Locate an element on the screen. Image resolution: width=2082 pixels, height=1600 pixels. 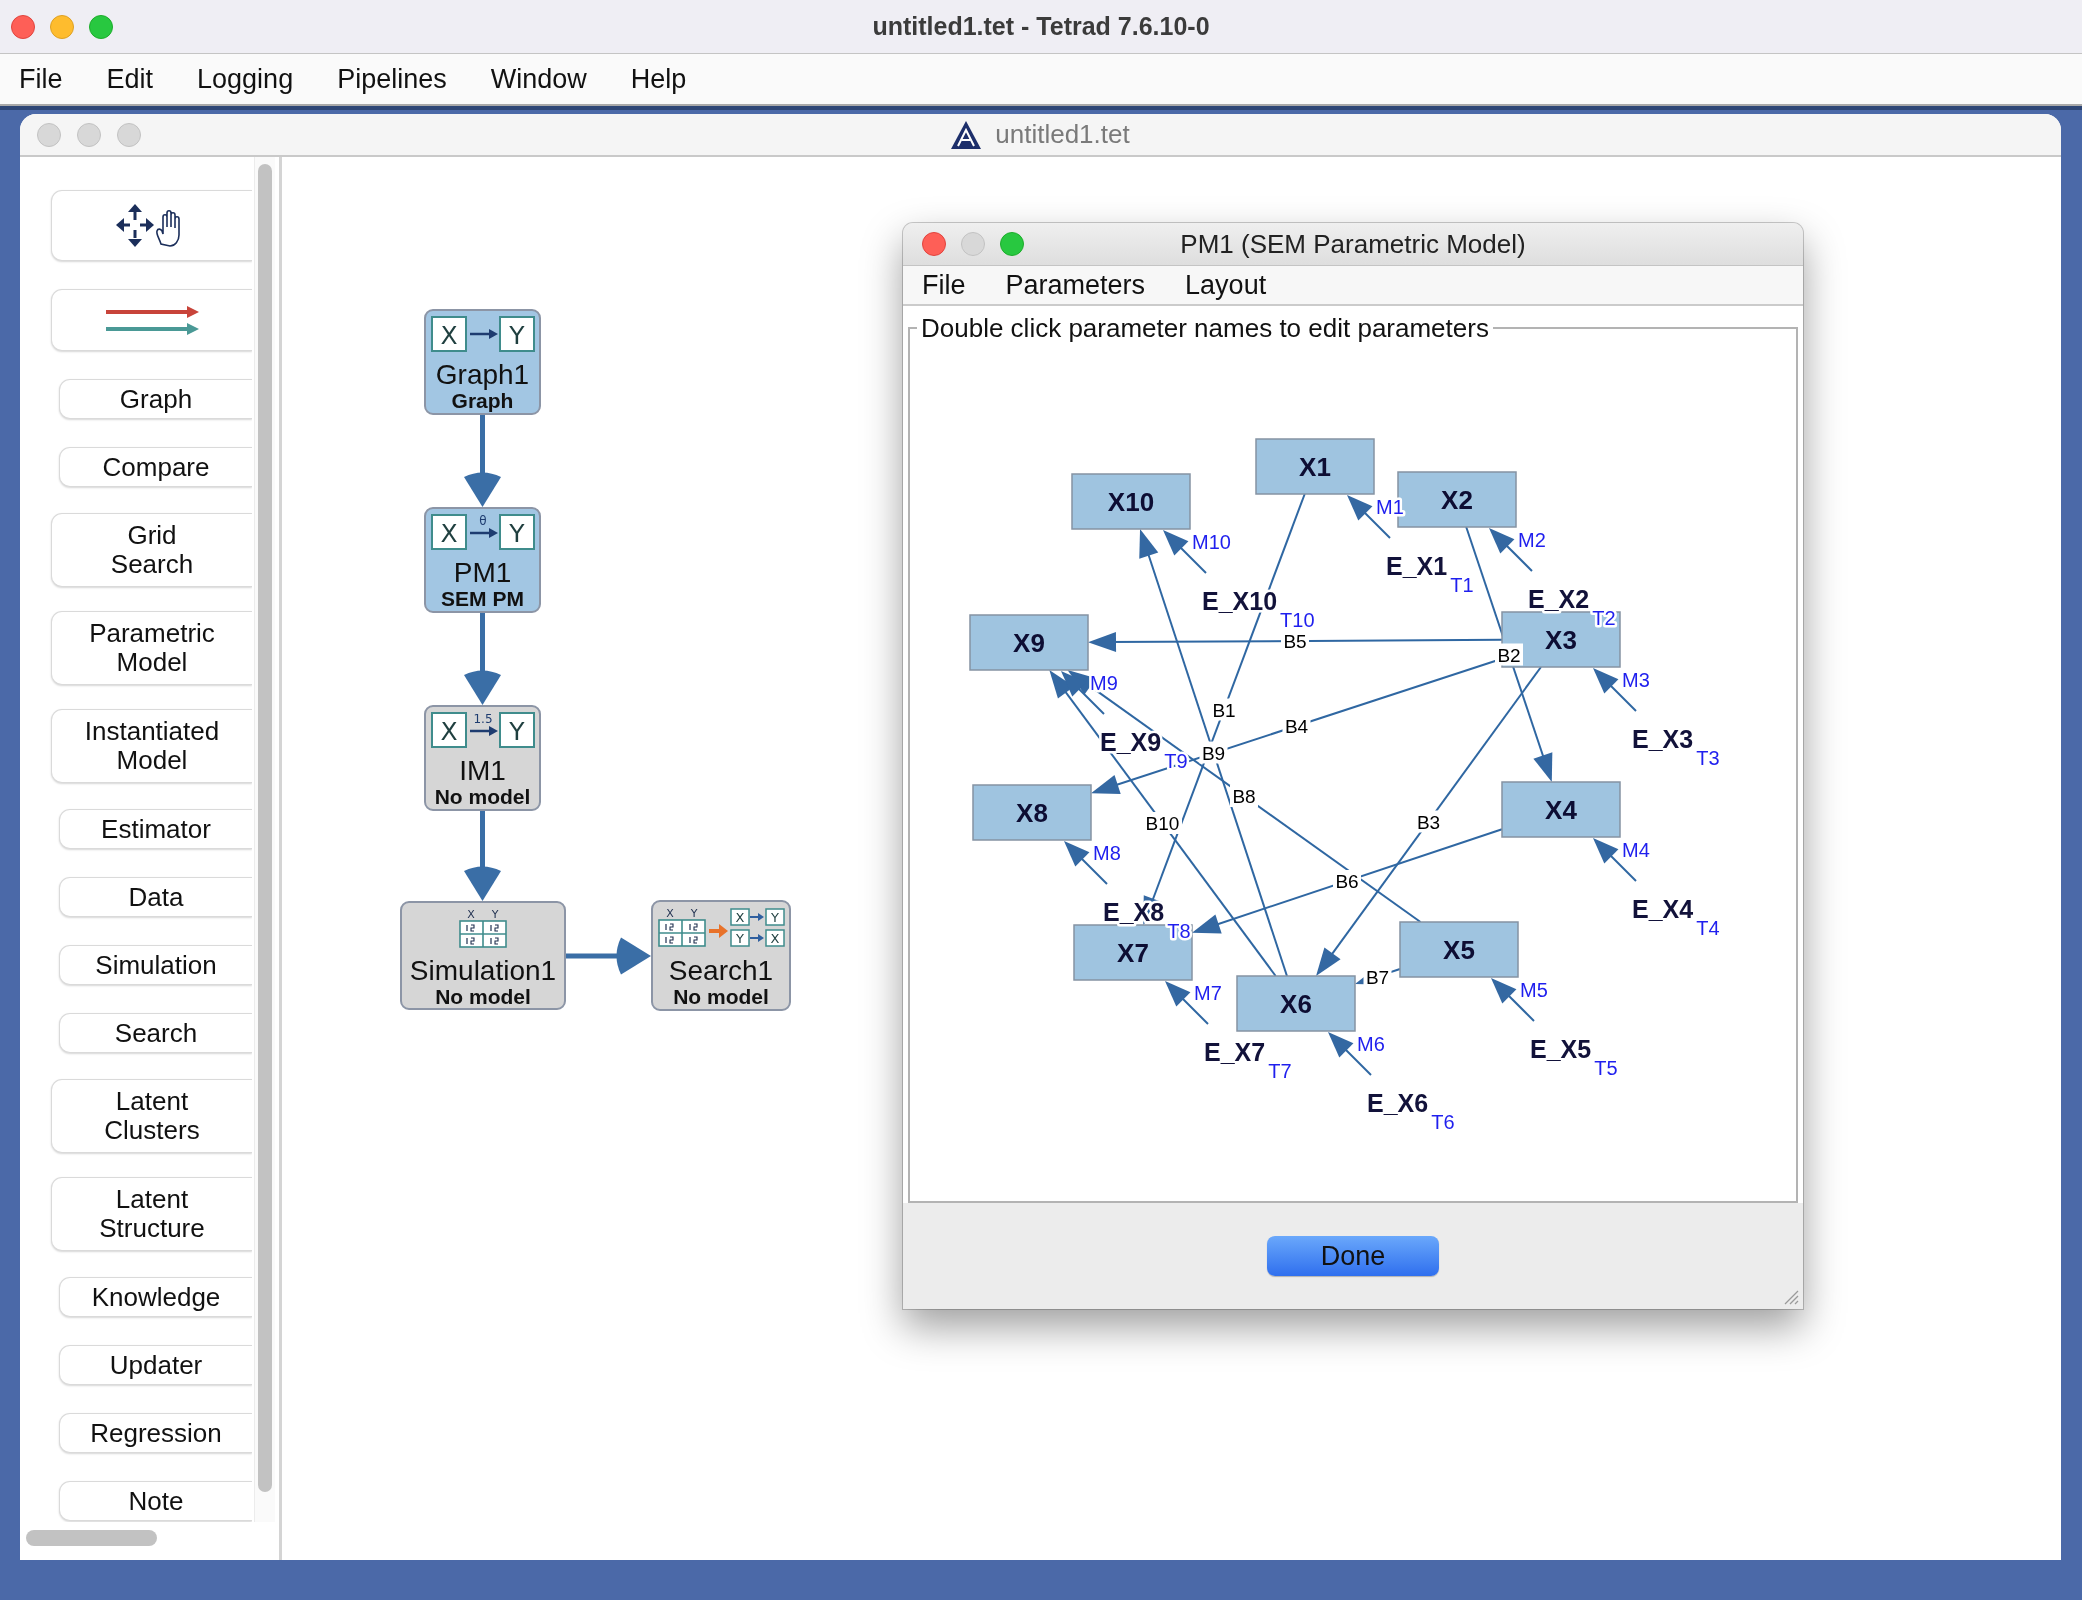
menu-item: Help is located at coordinates (658, 79).